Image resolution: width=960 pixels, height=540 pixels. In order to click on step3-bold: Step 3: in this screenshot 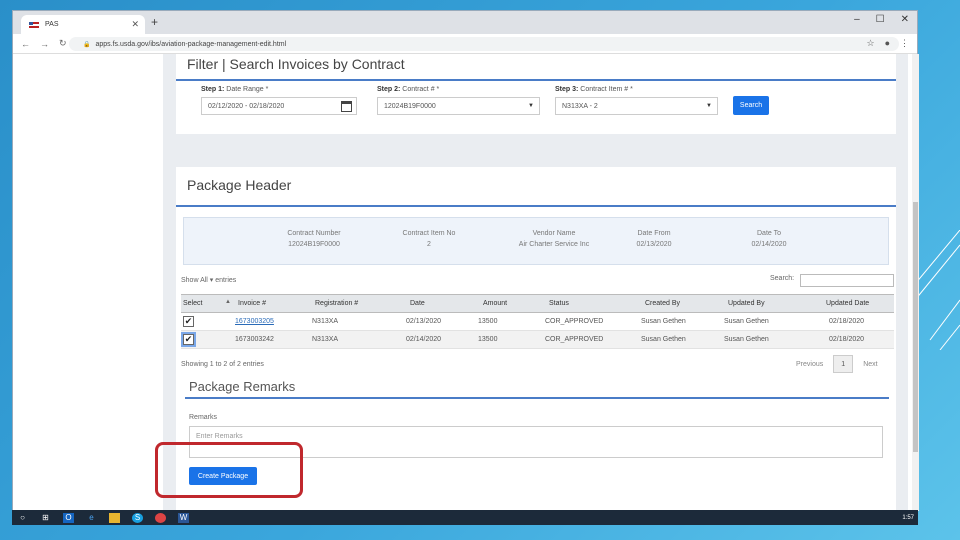, I will do `click(567, 89)`.